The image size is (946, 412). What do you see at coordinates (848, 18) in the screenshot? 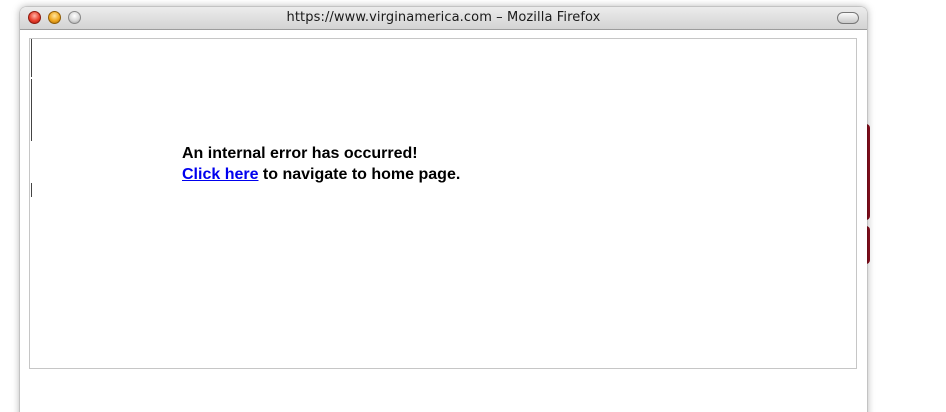
I see `toolbar-toggle-icon` at bounding box center [848, 18].